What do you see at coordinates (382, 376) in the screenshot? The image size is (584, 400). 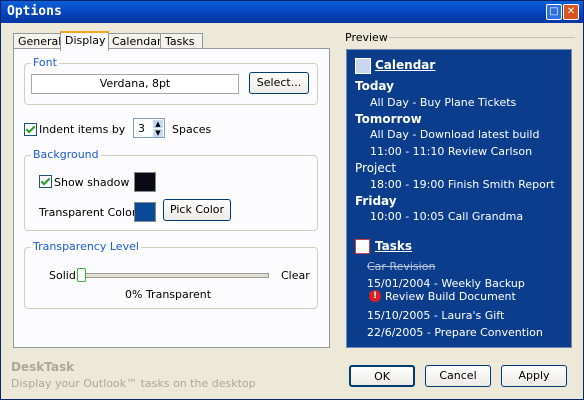 I see `ok-button: OK` at bounding box center [382, 376].